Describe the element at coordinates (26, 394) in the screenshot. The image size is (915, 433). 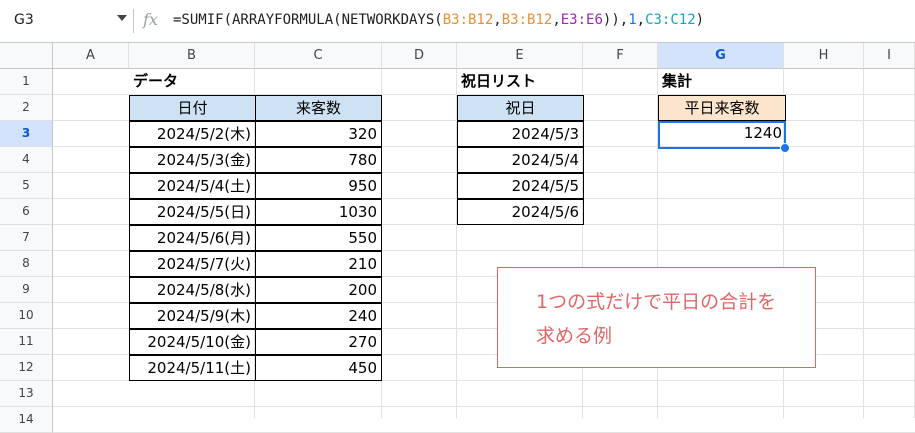
I see `row-header-13: 13` at that location.